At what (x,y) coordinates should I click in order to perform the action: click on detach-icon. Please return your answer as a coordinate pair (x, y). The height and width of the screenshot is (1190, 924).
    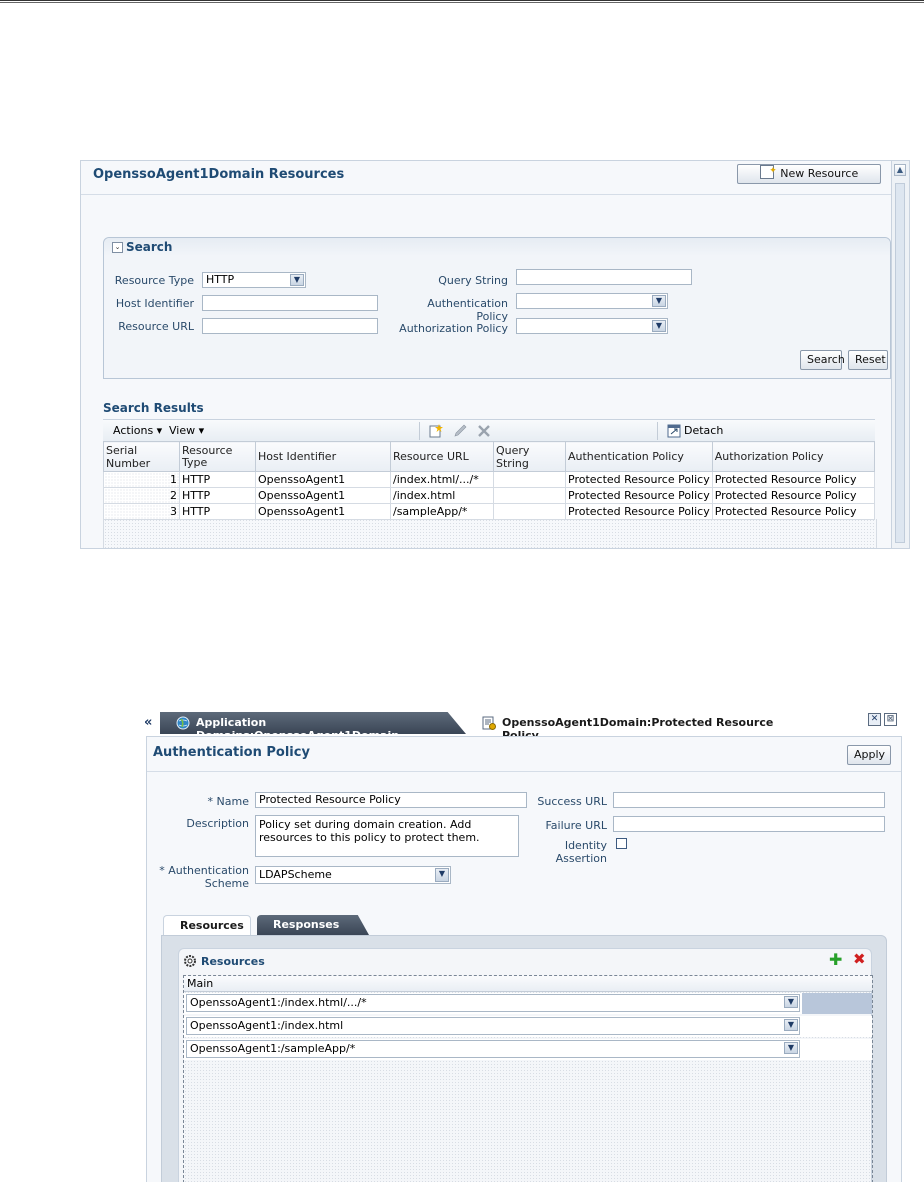
    Looking at the image, I should click on (674, 431).